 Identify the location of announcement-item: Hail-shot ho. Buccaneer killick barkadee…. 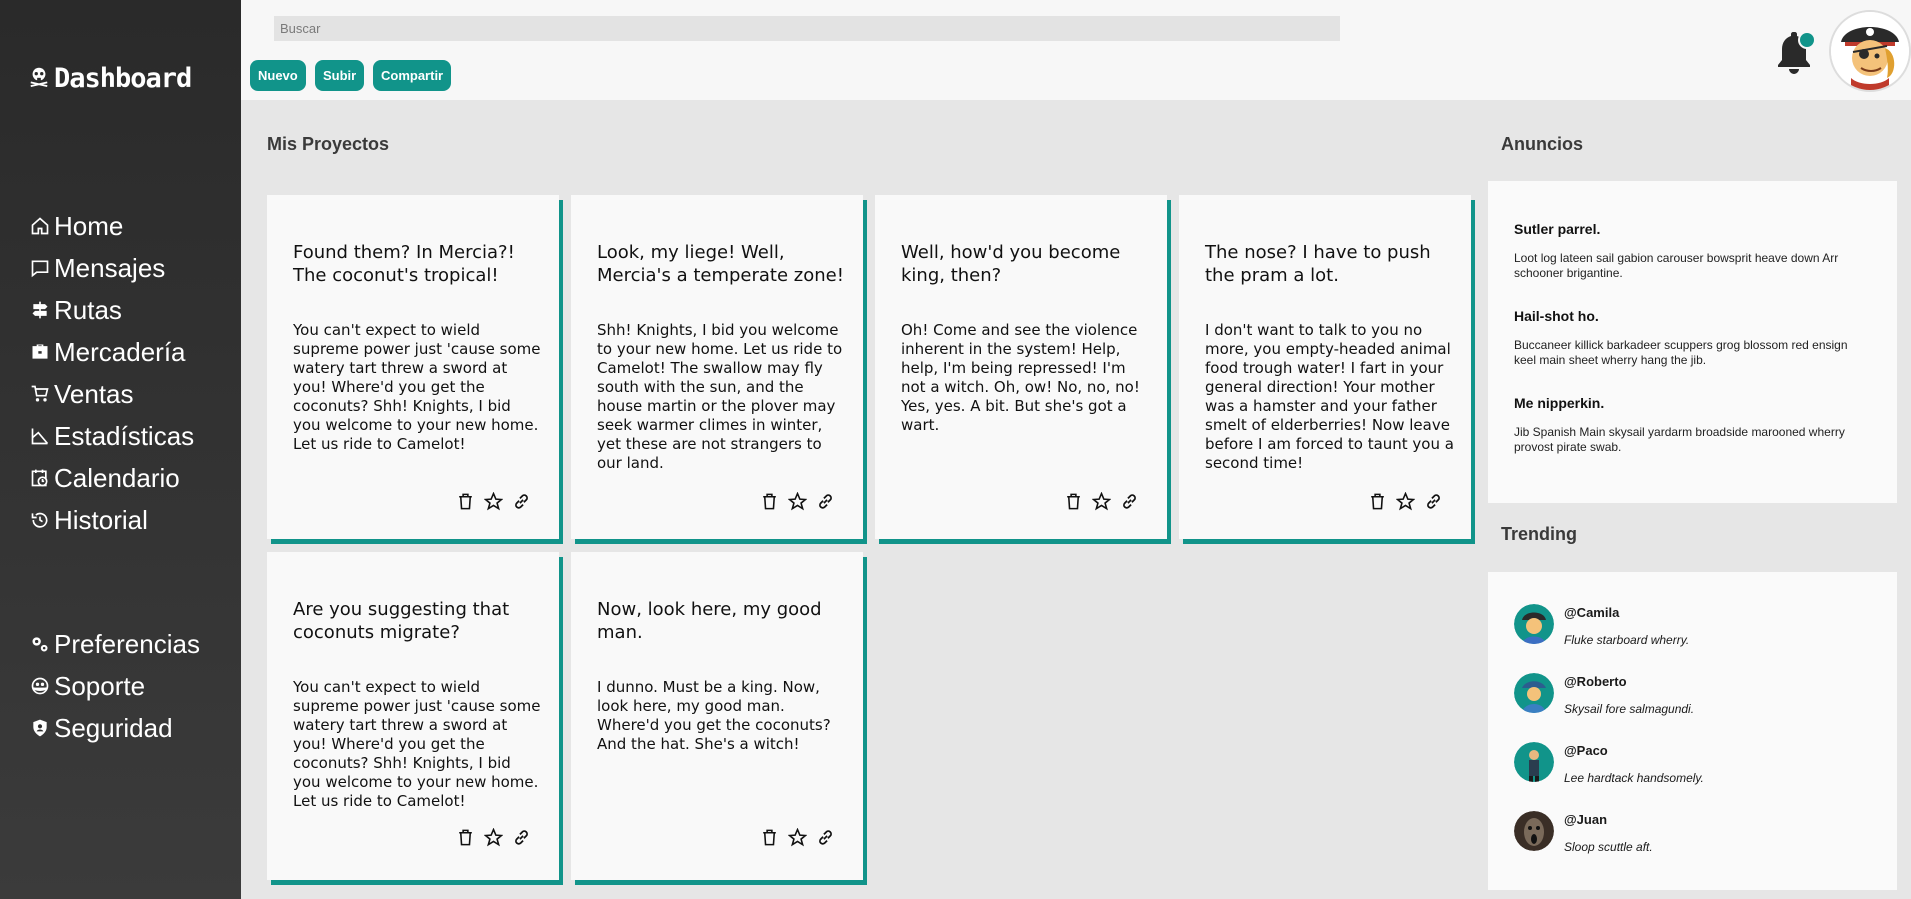
(1692, 338).